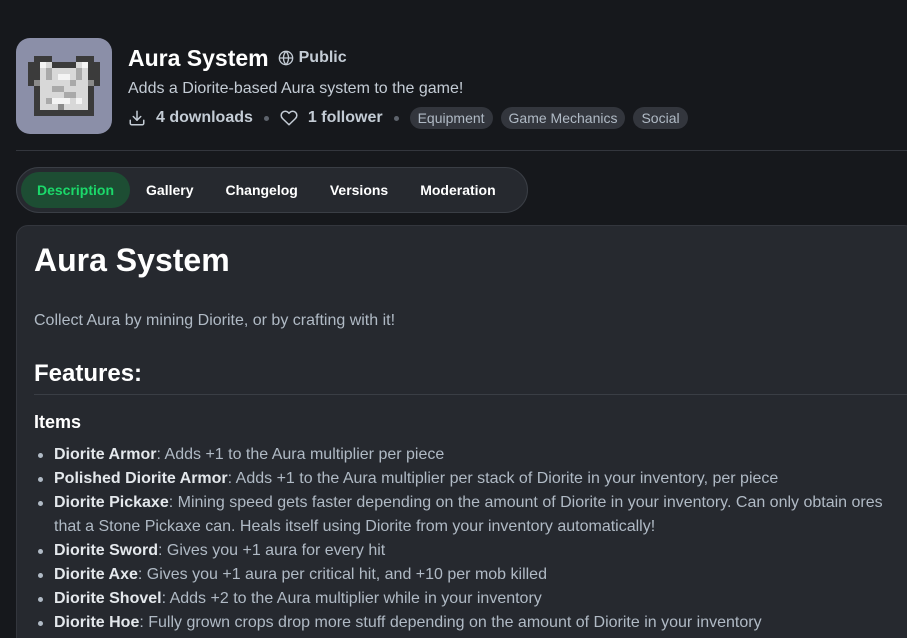 This screenshot has width=907, height=638. Describe the element at coordinates (660, 118) in the screenshot. I see `tag-social: Social` at that location.